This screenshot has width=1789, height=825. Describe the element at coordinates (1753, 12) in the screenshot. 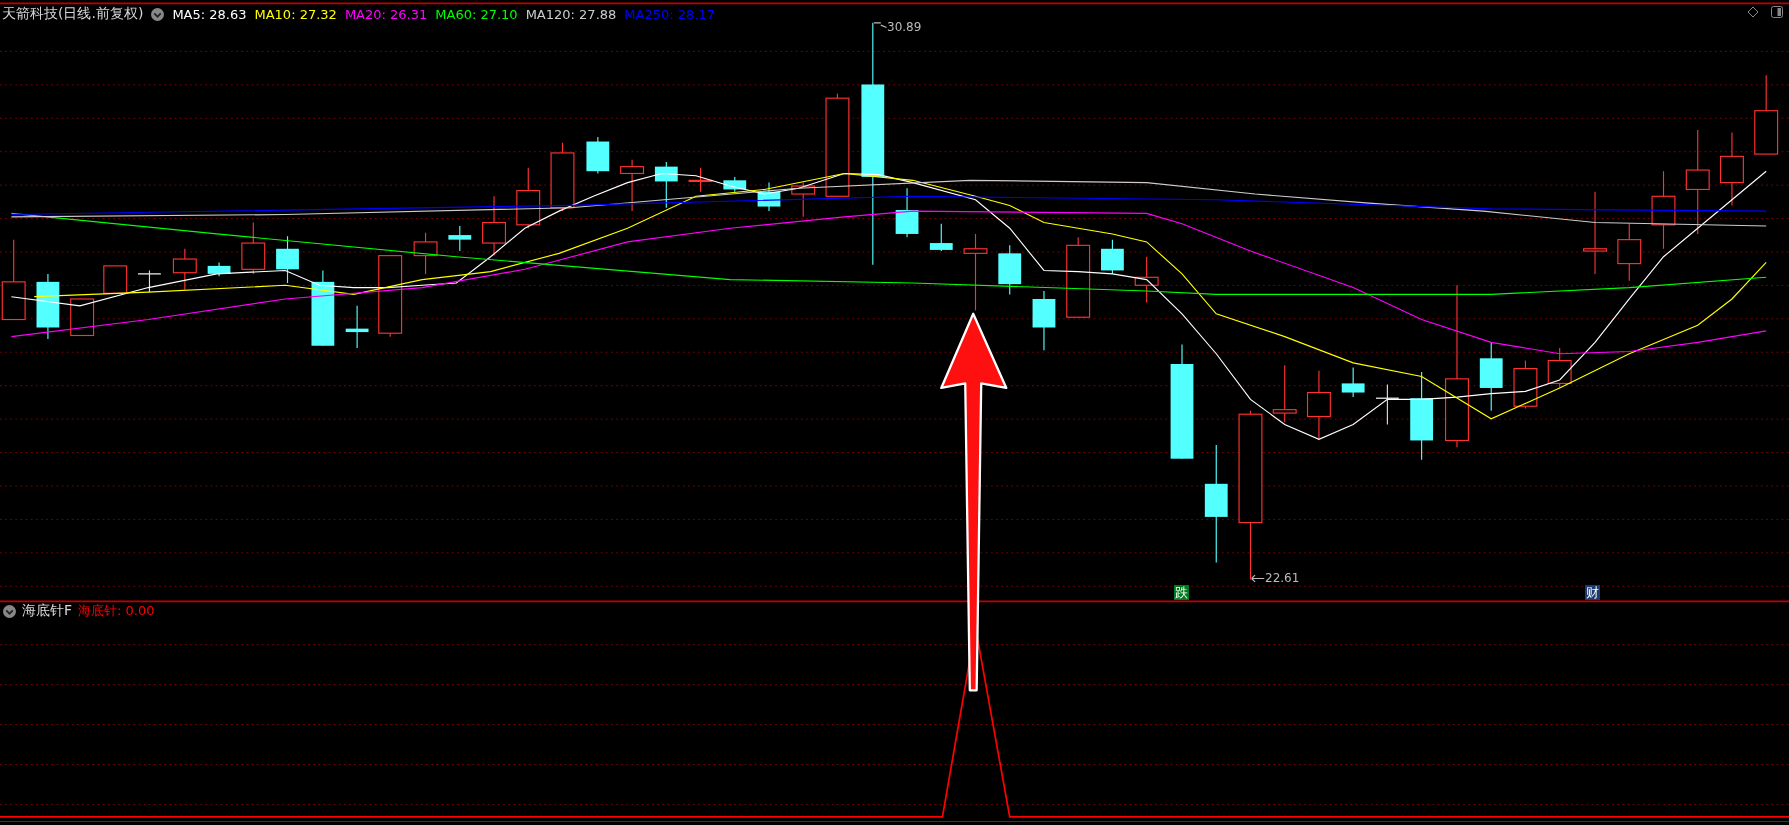

I see `diamond-icon` at that location.